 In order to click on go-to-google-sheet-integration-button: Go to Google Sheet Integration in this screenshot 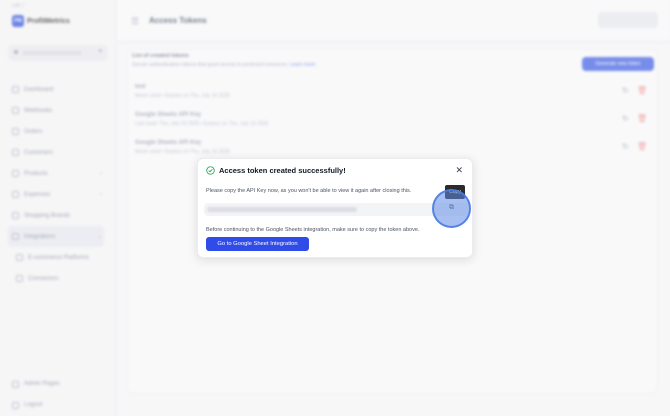, I will do `click(257, 244)`.